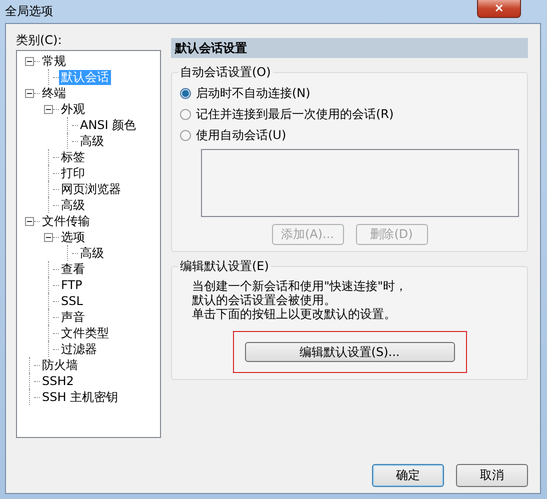  I want to click on tree-item: 防火墙, so click(60, 365).